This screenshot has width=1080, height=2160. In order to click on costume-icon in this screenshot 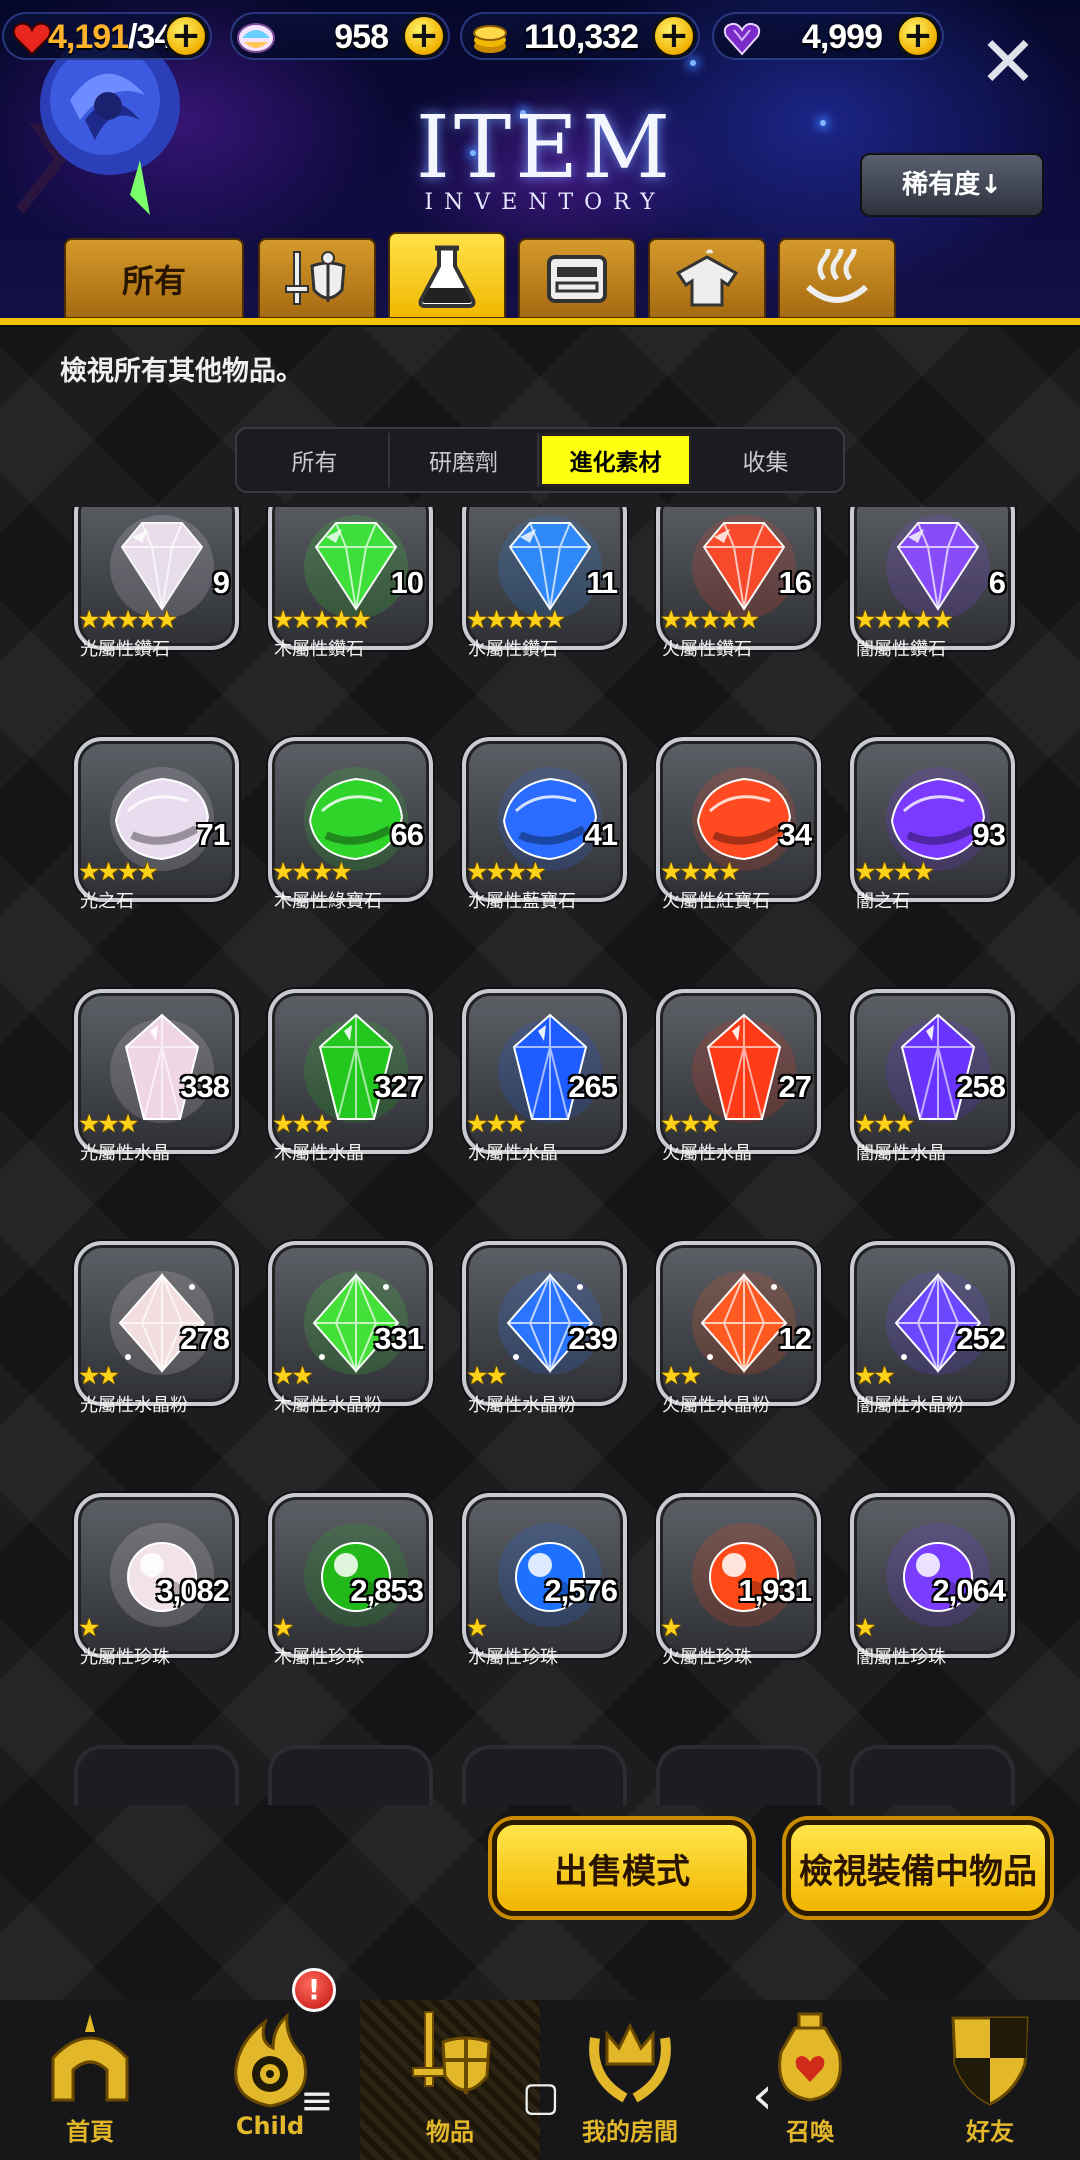, I will do `click(707, 277)`.